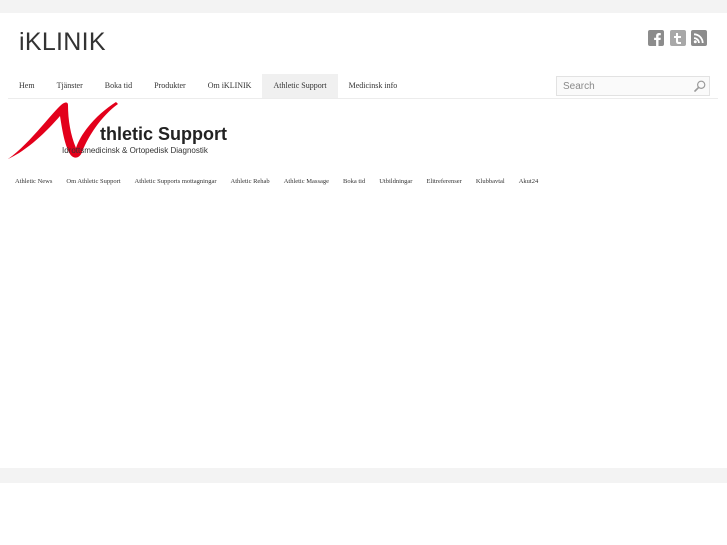  I want to click on subnav-item-akut24: Akut24, so click(529, 182).